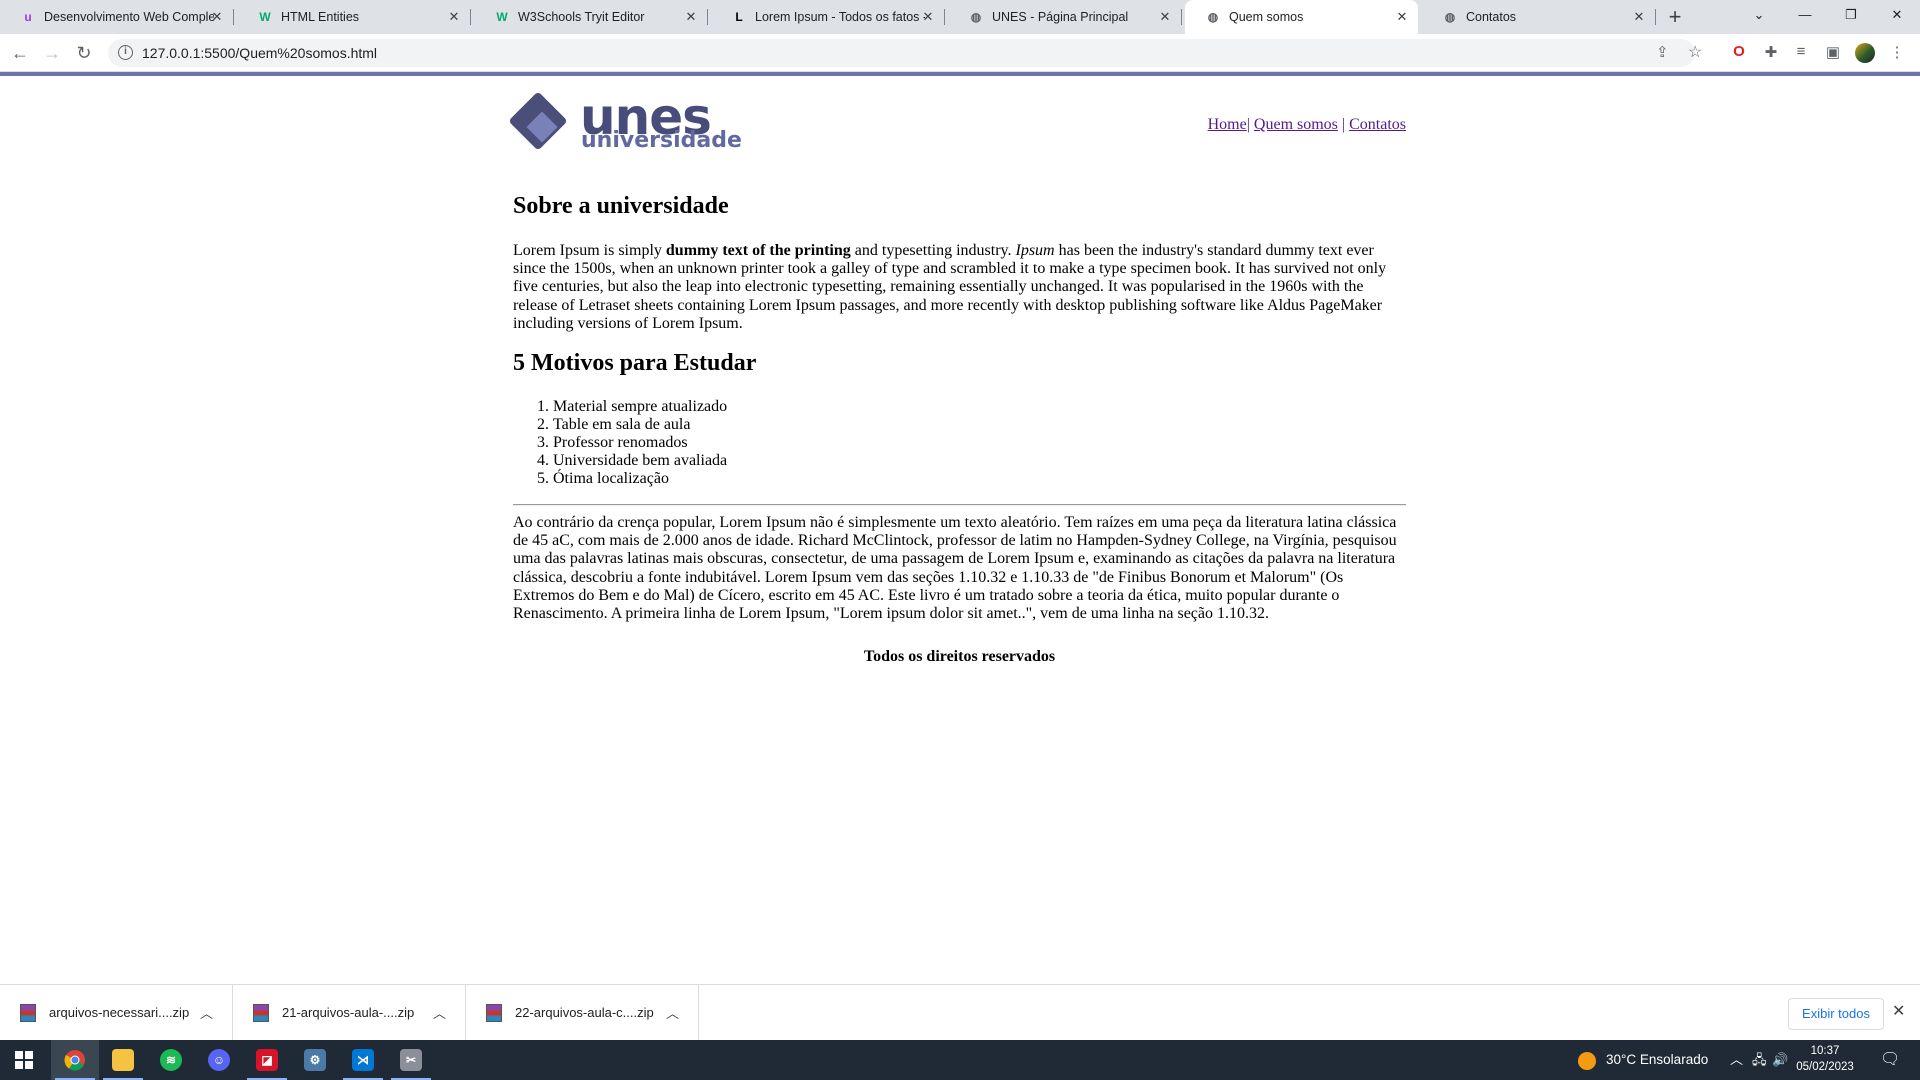 This screenshot has height=1080, width=1920. I want to click on show-all-downloads-button: Exibir todos, so click(1836, 1014).